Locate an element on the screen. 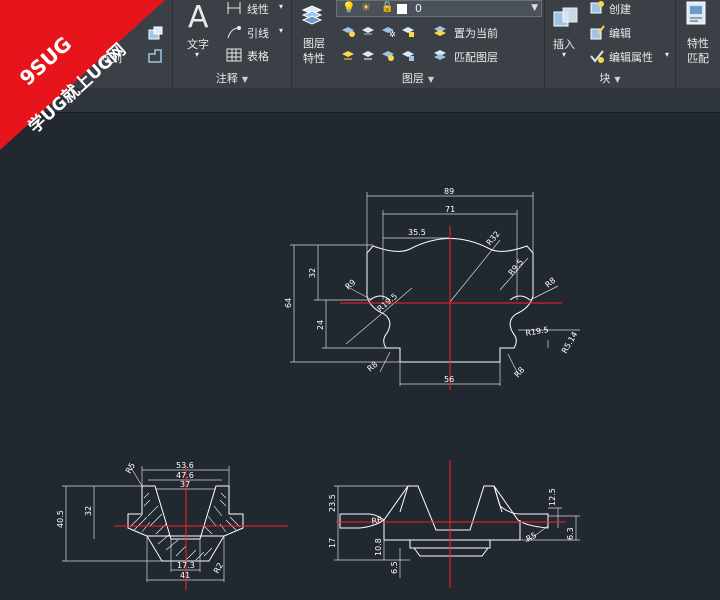  table-label: 表格 is located at coordinates (258, 56).